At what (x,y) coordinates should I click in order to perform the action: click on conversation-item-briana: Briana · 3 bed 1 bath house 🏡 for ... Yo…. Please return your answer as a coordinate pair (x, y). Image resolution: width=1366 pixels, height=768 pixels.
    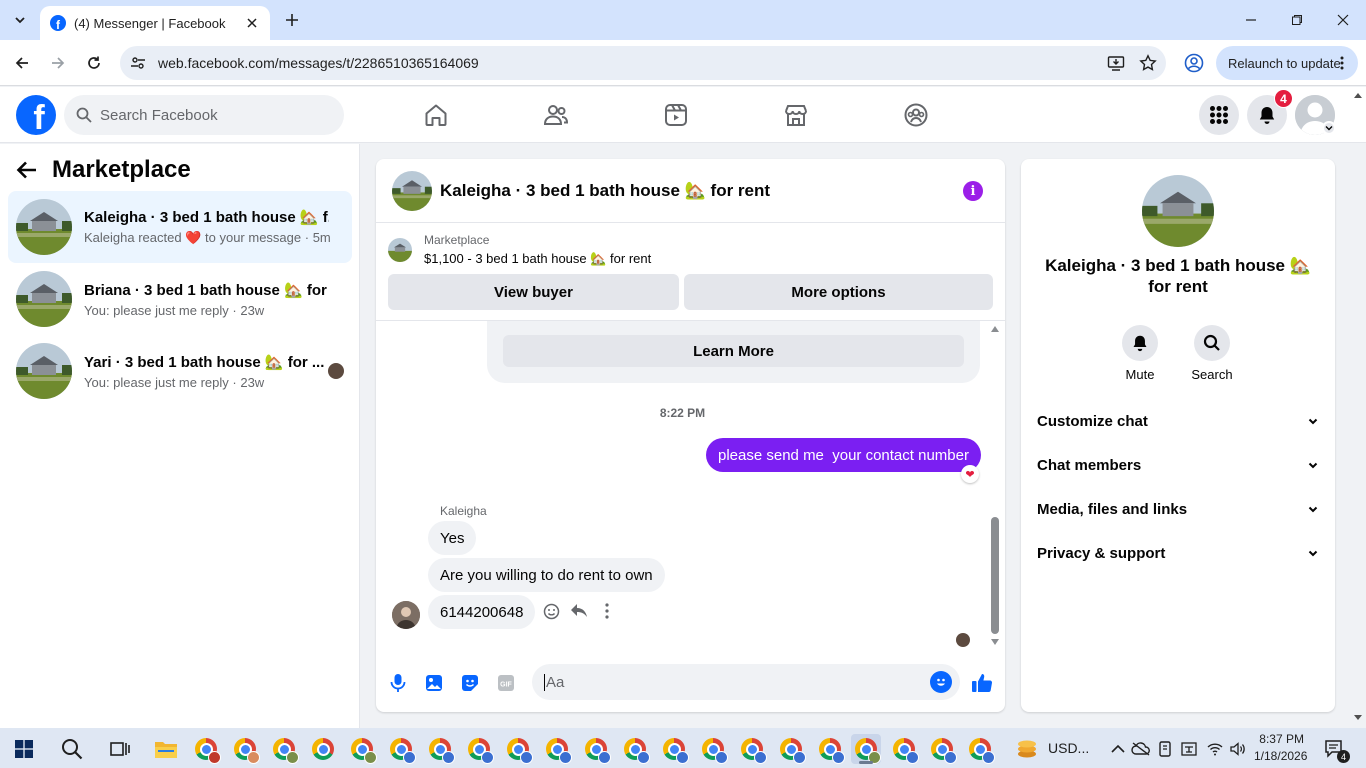
    Looking at the image, I should click on (180, 299).